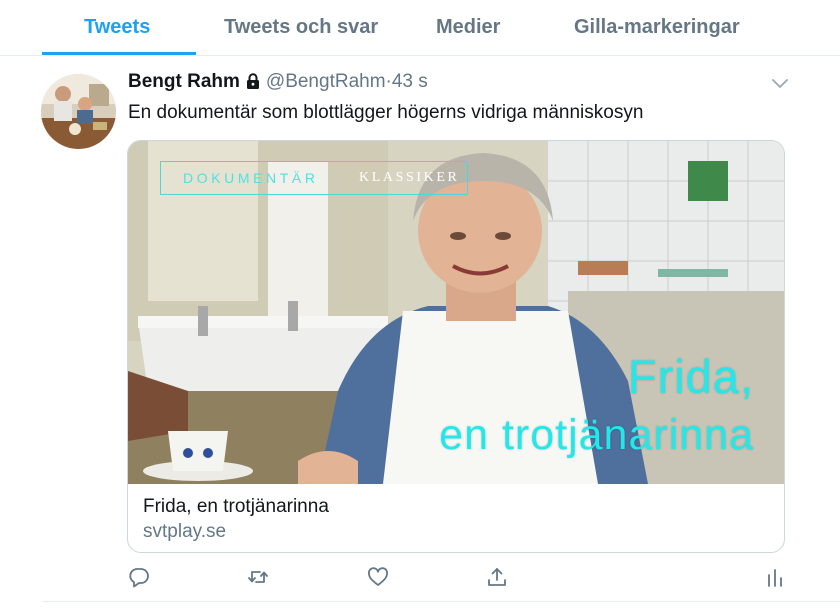 The height and width of the screenshot is (609, 840). I want to click on tab-likes: Gilla-markeringar, so click(657, 27).